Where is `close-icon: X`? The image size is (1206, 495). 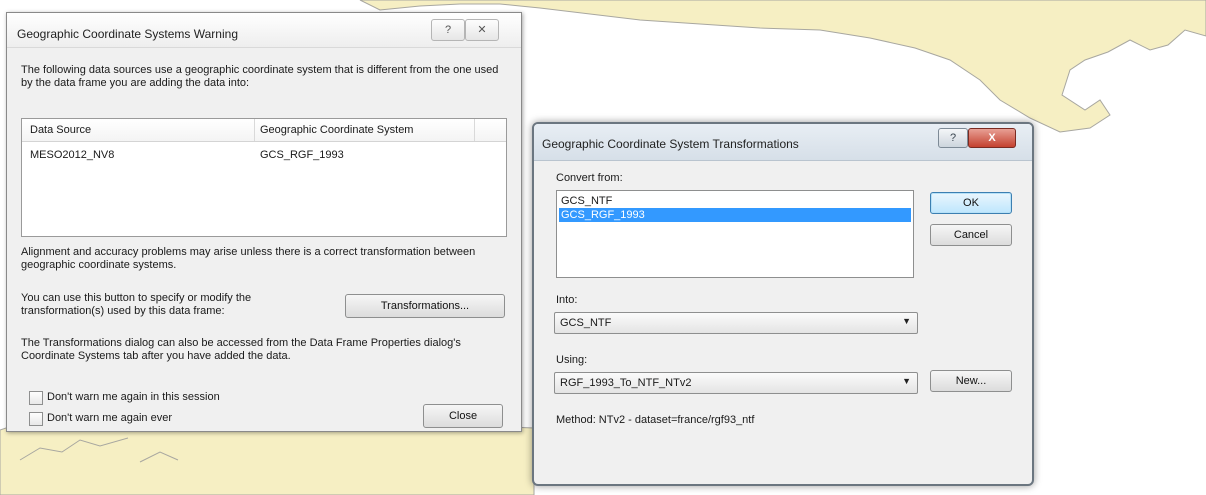
close-icon: X is located at coordinates (992, 138).